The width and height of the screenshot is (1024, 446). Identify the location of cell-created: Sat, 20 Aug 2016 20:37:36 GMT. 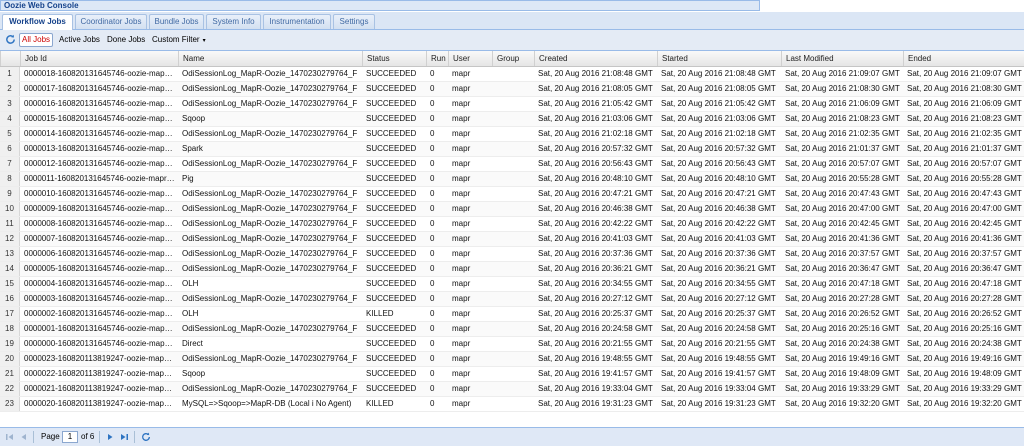
(595, 253).